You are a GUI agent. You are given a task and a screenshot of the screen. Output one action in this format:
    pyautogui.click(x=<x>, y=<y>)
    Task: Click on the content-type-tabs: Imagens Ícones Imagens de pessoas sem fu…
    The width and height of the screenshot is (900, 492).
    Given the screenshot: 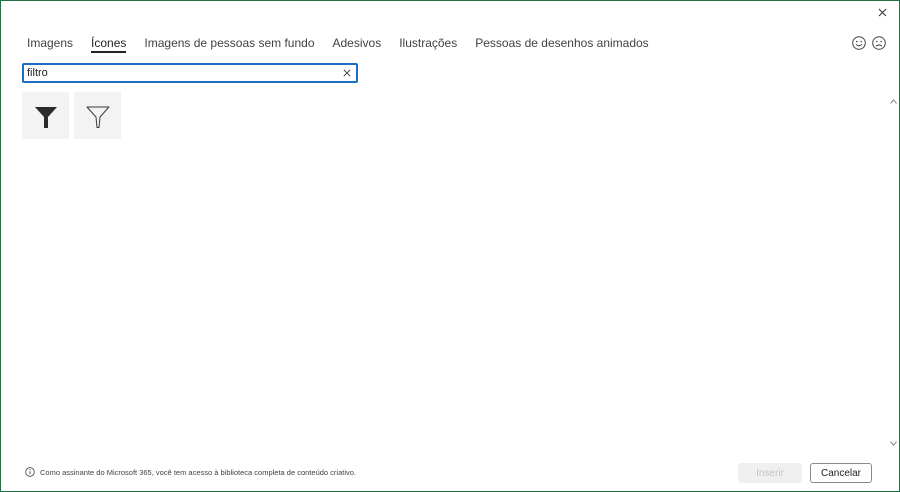 What is the action you would take?
    pyautogui.click(x=347, y=42)
    